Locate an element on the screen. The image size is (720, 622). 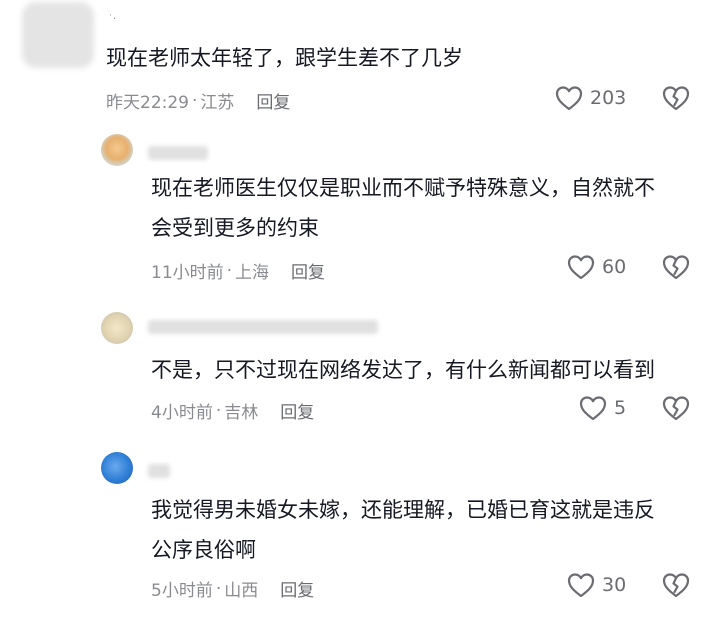
comment-time: 昨天22:29 is located at coordinates (147, 103).